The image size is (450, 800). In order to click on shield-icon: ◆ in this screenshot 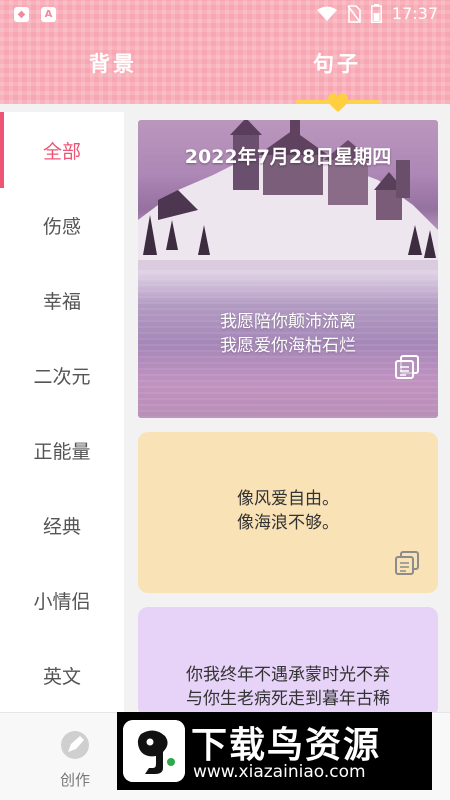, I will do `click(21, 14)`.